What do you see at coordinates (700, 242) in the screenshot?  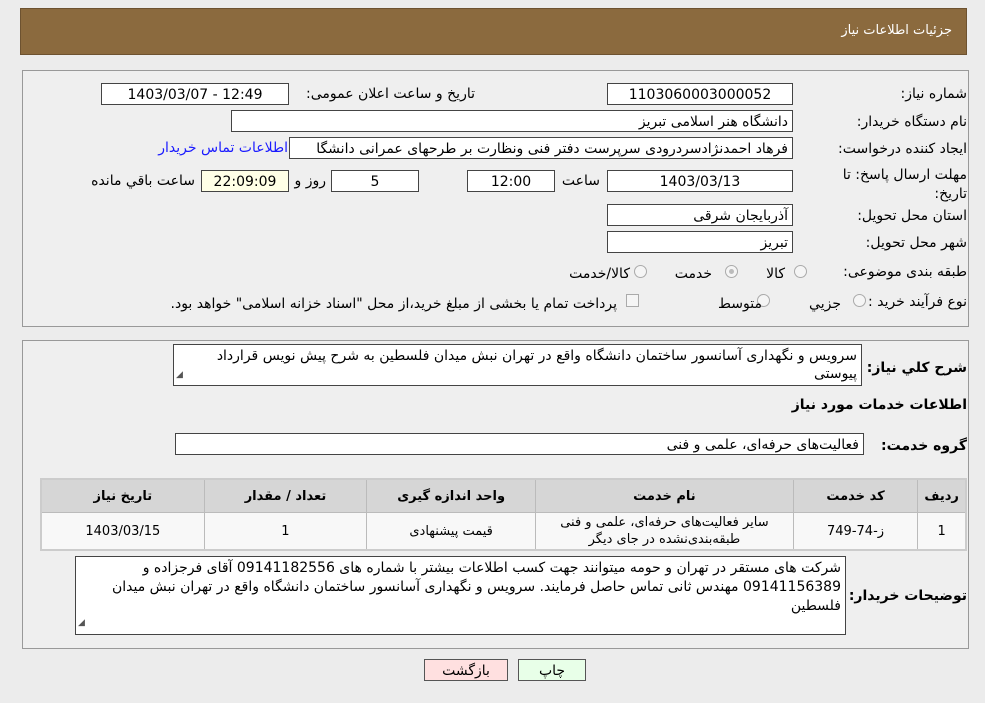 I see `city-field: تبریز` at bounding box center [700, 242].